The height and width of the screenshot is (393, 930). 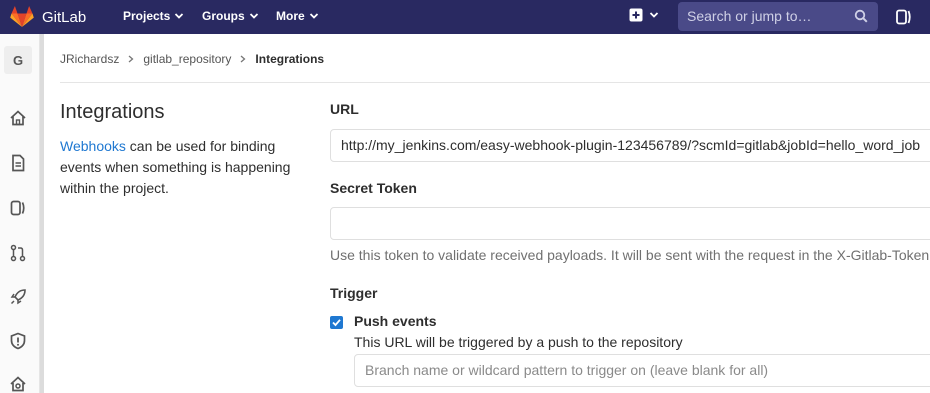 I want to click on project-avatar: G, so click(x=18, y=60).